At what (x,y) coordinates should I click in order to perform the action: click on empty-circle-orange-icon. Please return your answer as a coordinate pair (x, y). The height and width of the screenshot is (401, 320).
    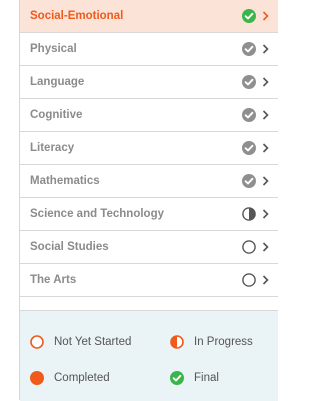
    Looking at the image, I should click on (37, 342).